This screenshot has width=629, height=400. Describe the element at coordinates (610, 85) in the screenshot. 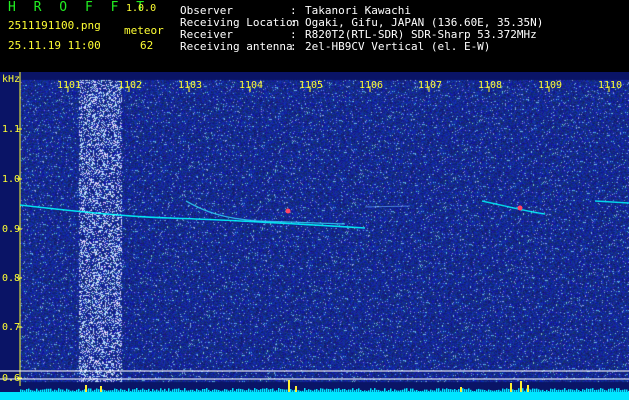

I see `x-tick-label: 1110` at that location.